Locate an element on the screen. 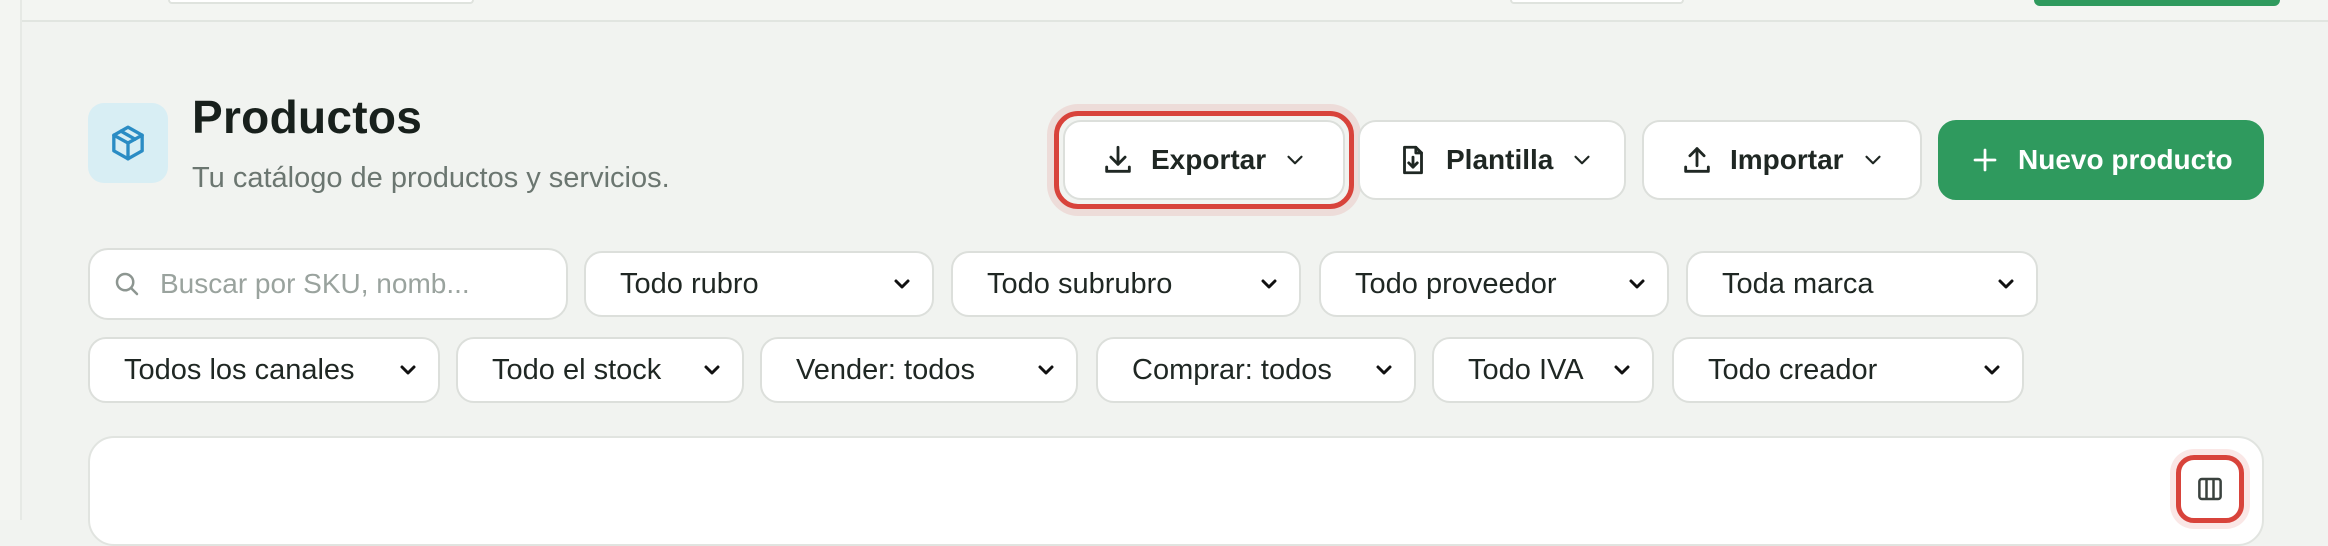  top-bar-control-edge is located at coordinates (1597, 2).